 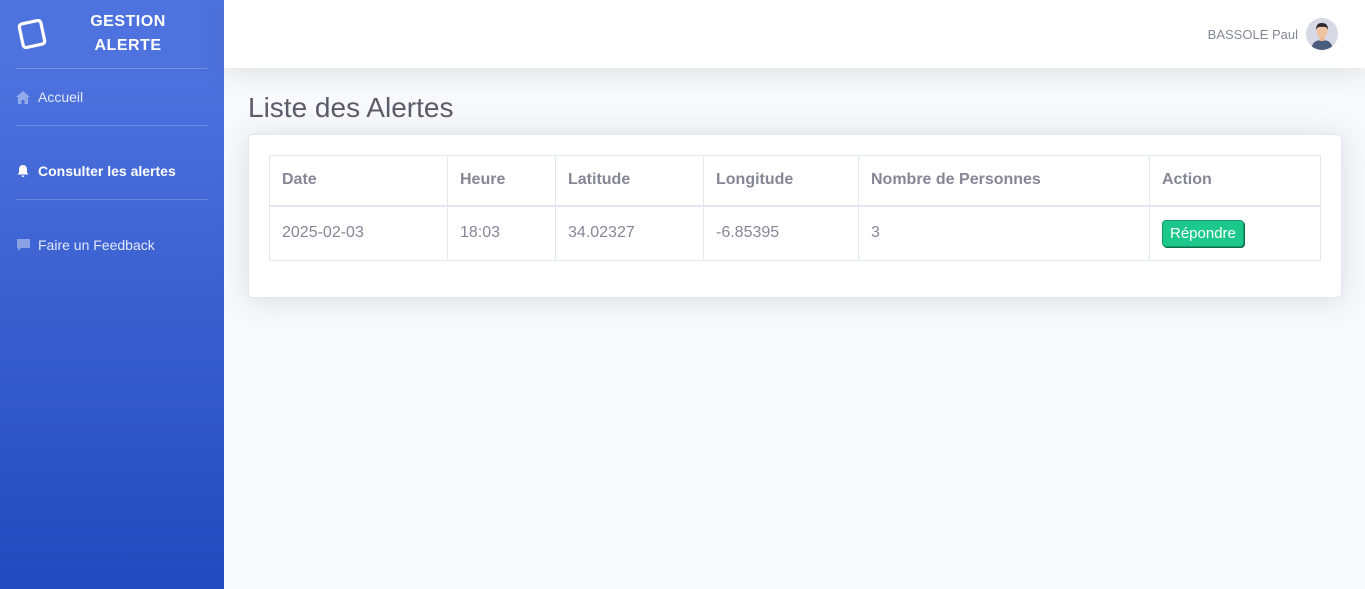 What do you see at coordinates (781, 233) in the screenshot?
I see `cell-longitude: -6.85395` at bounding box center [781, 233].